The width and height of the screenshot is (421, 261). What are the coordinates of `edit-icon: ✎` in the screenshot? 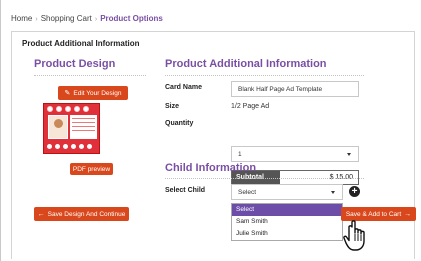 It's located at (67, 93).